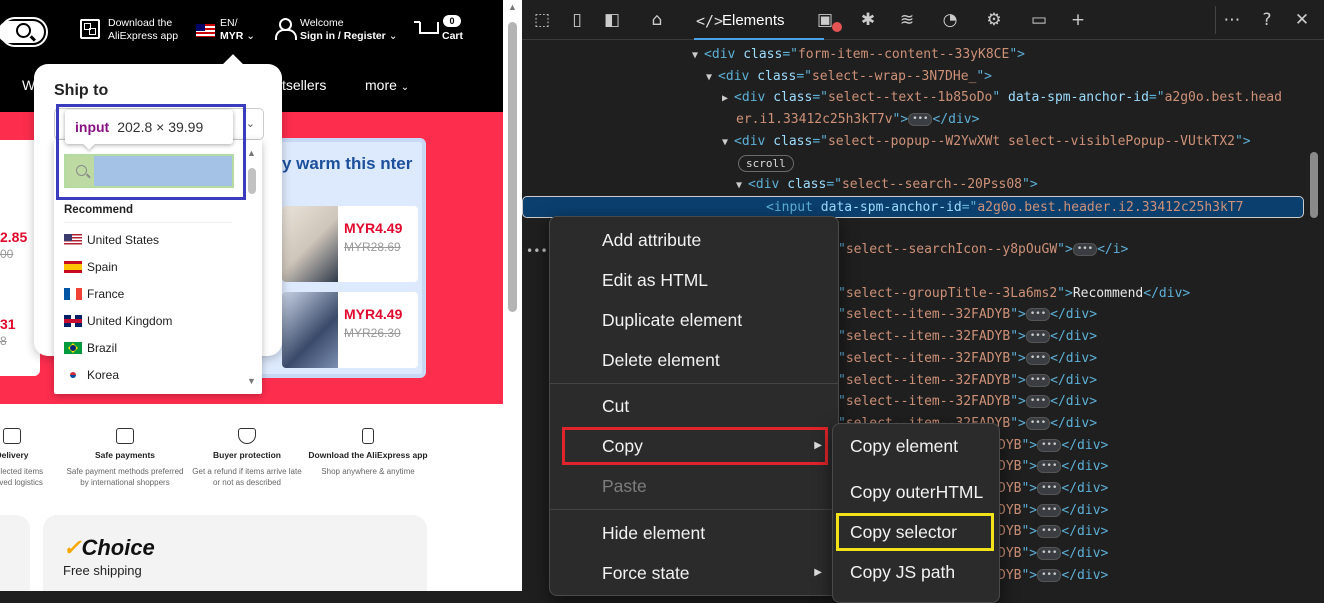 This screenshot has width=1324, height=603. I want to click on country-name: Korea, so click(103, 375).